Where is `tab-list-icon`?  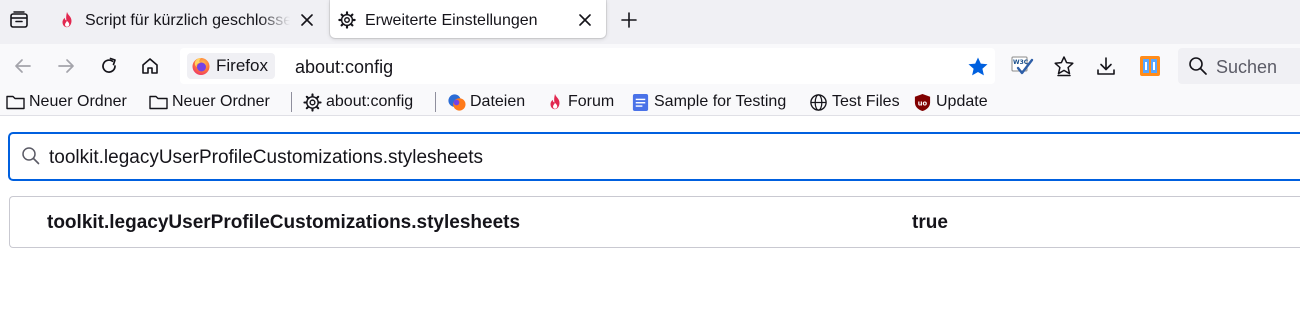 tab-list-icon is located at coordinates (19, 19).